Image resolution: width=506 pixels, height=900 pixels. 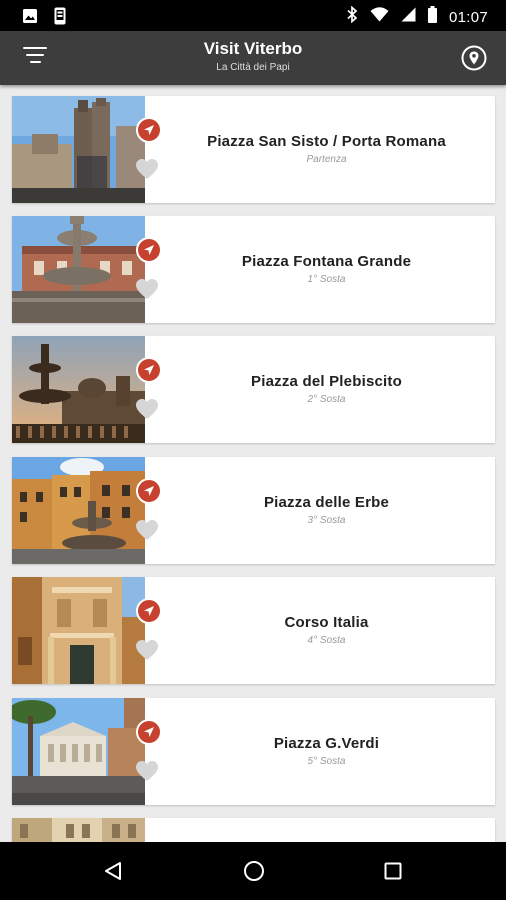 I want to click on stop-card: Piazza Fontana Grande 1° Sosta, so click(x=253, y=269).